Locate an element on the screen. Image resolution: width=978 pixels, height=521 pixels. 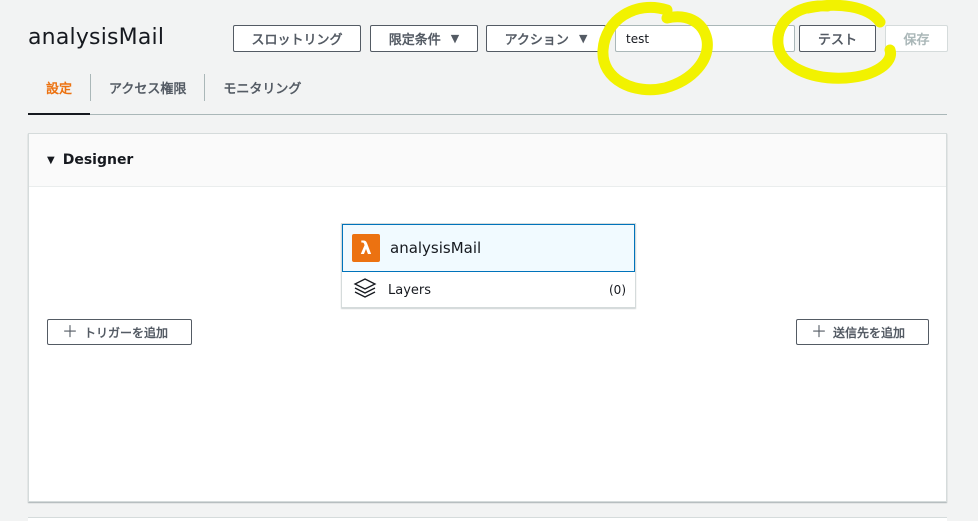
layers-node: Layers (0) is located at coordinates (488, 290).